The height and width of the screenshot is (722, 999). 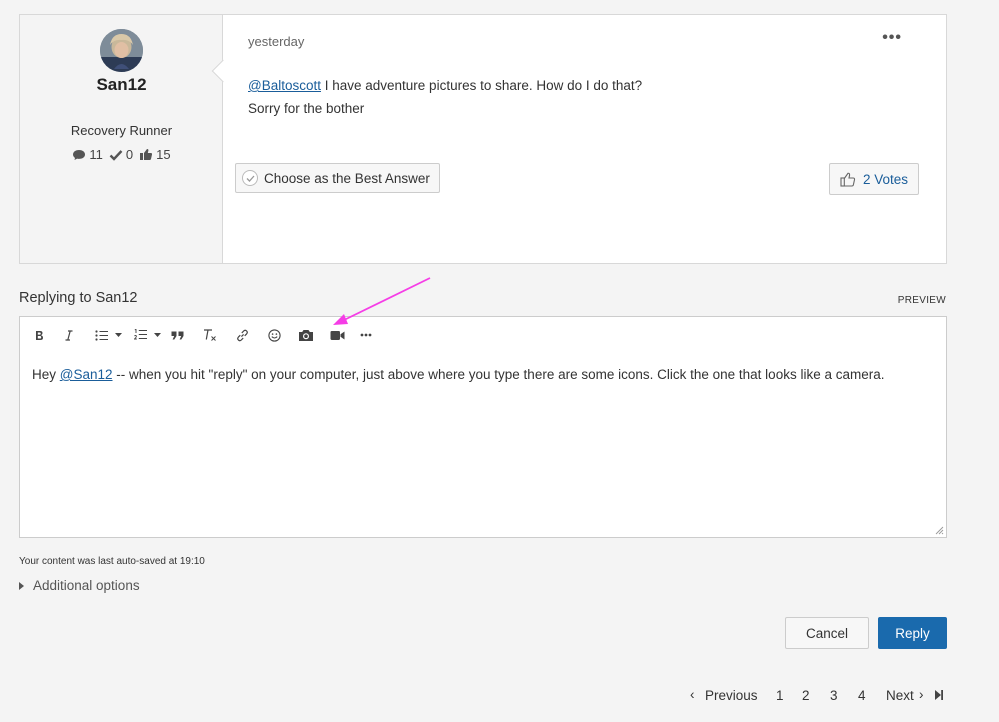 I want to click on check-circle-icon, so click(x=250, y=178).